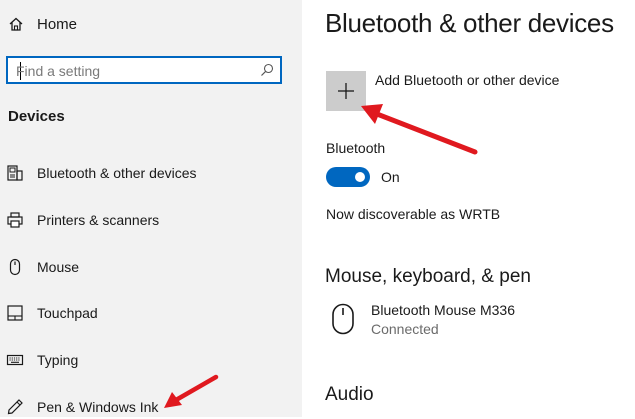 The height and width of the screenshot is (419, 635). Describe the element at coordinates (428, 276) in the screenshot. I see `section-title-mouse-keyboard-pen: Mouse, keyboard, & pen` at that location.